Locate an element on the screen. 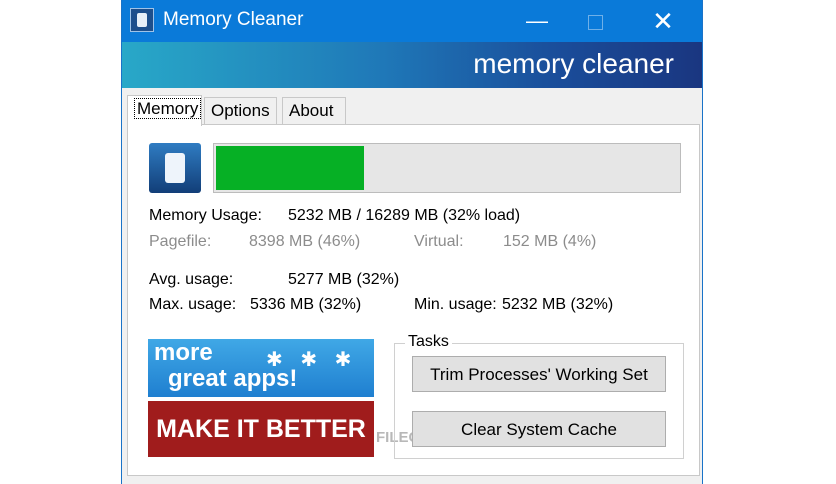 The width and height of the screenshot is (836, 484). more-apps-banner: more great apps! ✱ ✱ ✱ is located at coordinates (261, 368).